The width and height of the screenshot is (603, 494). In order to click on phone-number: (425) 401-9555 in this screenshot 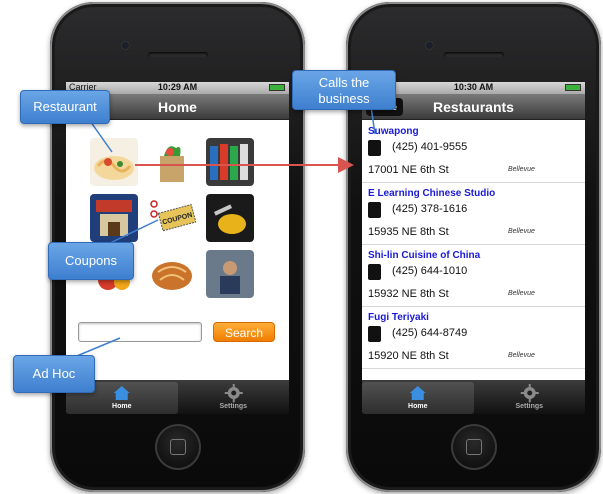, I will do `click(429, 147)`.